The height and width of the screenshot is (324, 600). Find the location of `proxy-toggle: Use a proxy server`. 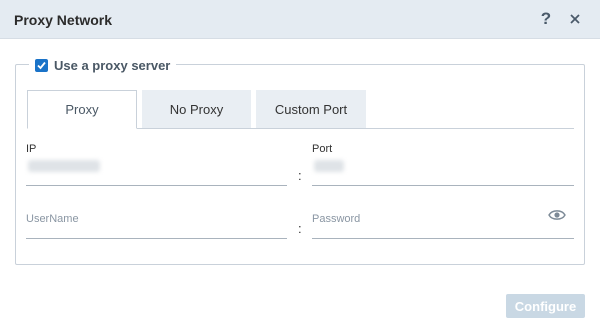

proxy-toggle: Use a proxy server is located at coordinates (103, 65).